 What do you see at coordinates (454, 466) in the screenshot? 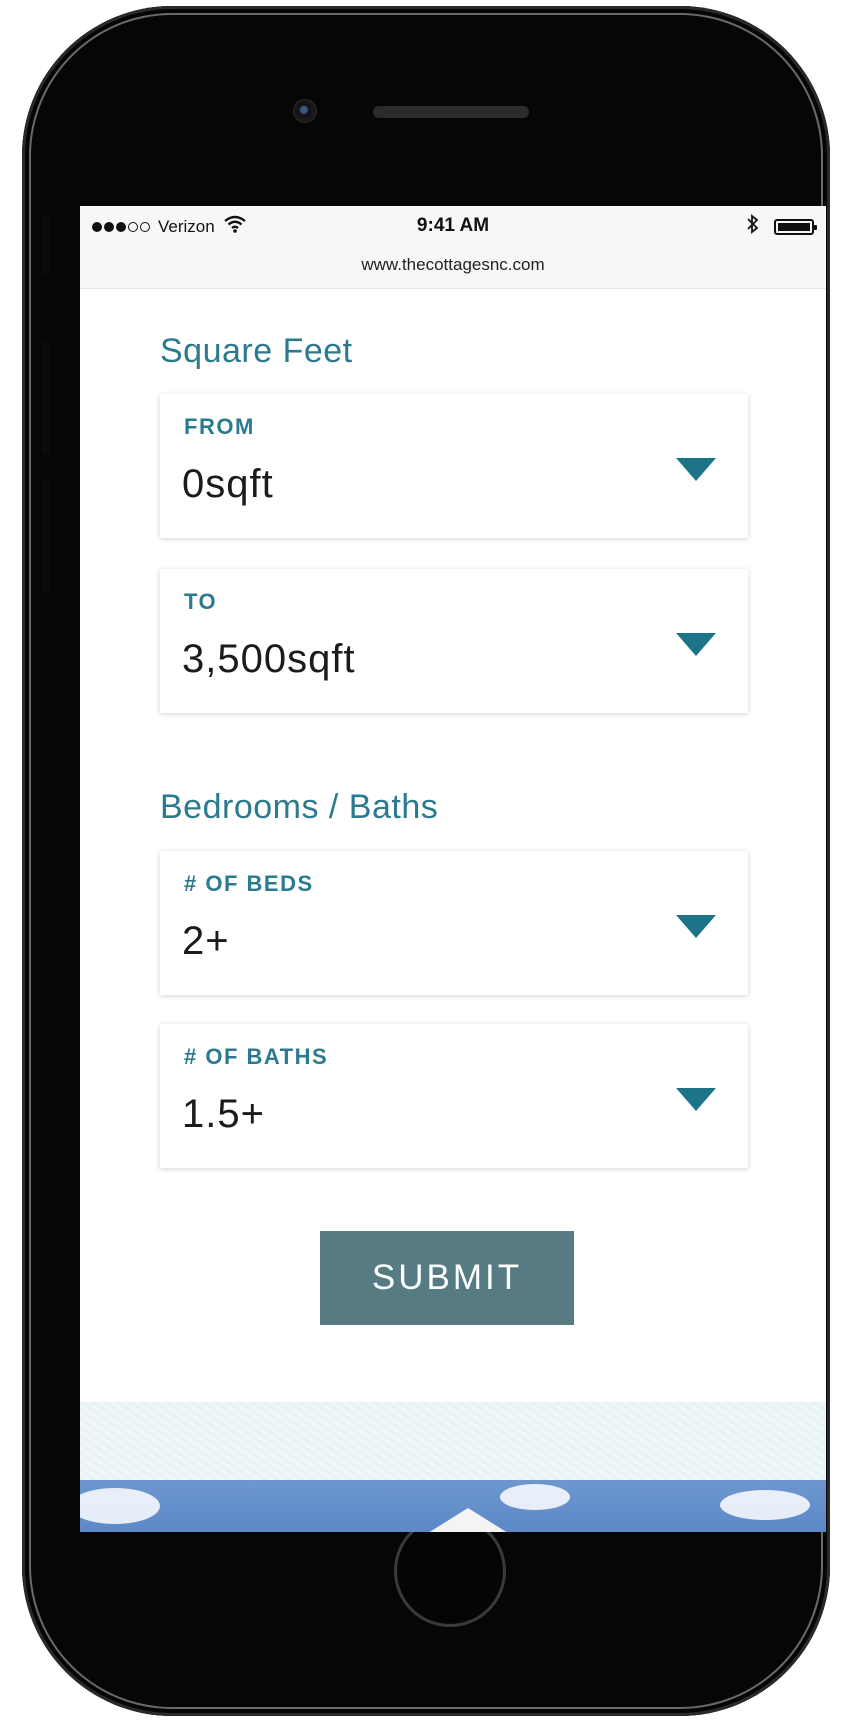
I see `sqft-from-select: FROM 0sqft` at bounding box center [454, 466].